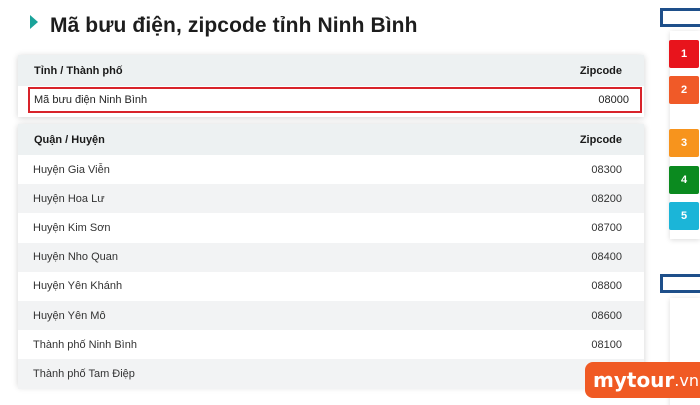  I want to click on page-title: Mã bưu điện, zipcode tỉnh Ninh Bình, so click(234, 25).